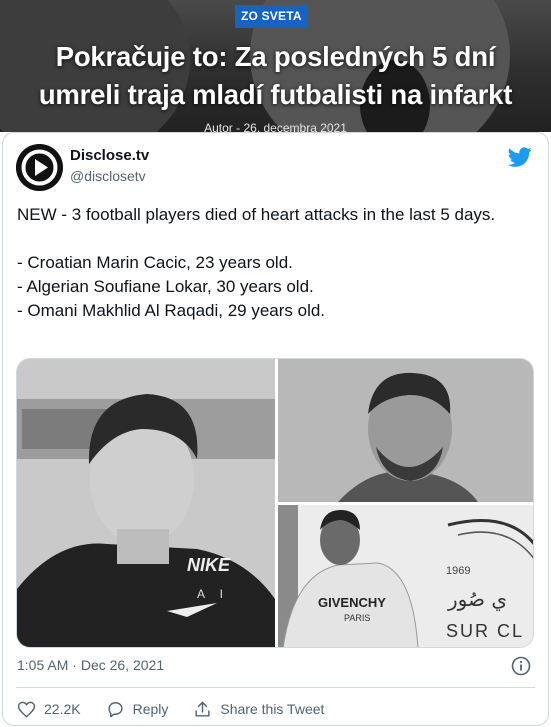 This screenshot has width=551, height=727. I want to click on share-label: Share this Tweet, so click(272, 709).